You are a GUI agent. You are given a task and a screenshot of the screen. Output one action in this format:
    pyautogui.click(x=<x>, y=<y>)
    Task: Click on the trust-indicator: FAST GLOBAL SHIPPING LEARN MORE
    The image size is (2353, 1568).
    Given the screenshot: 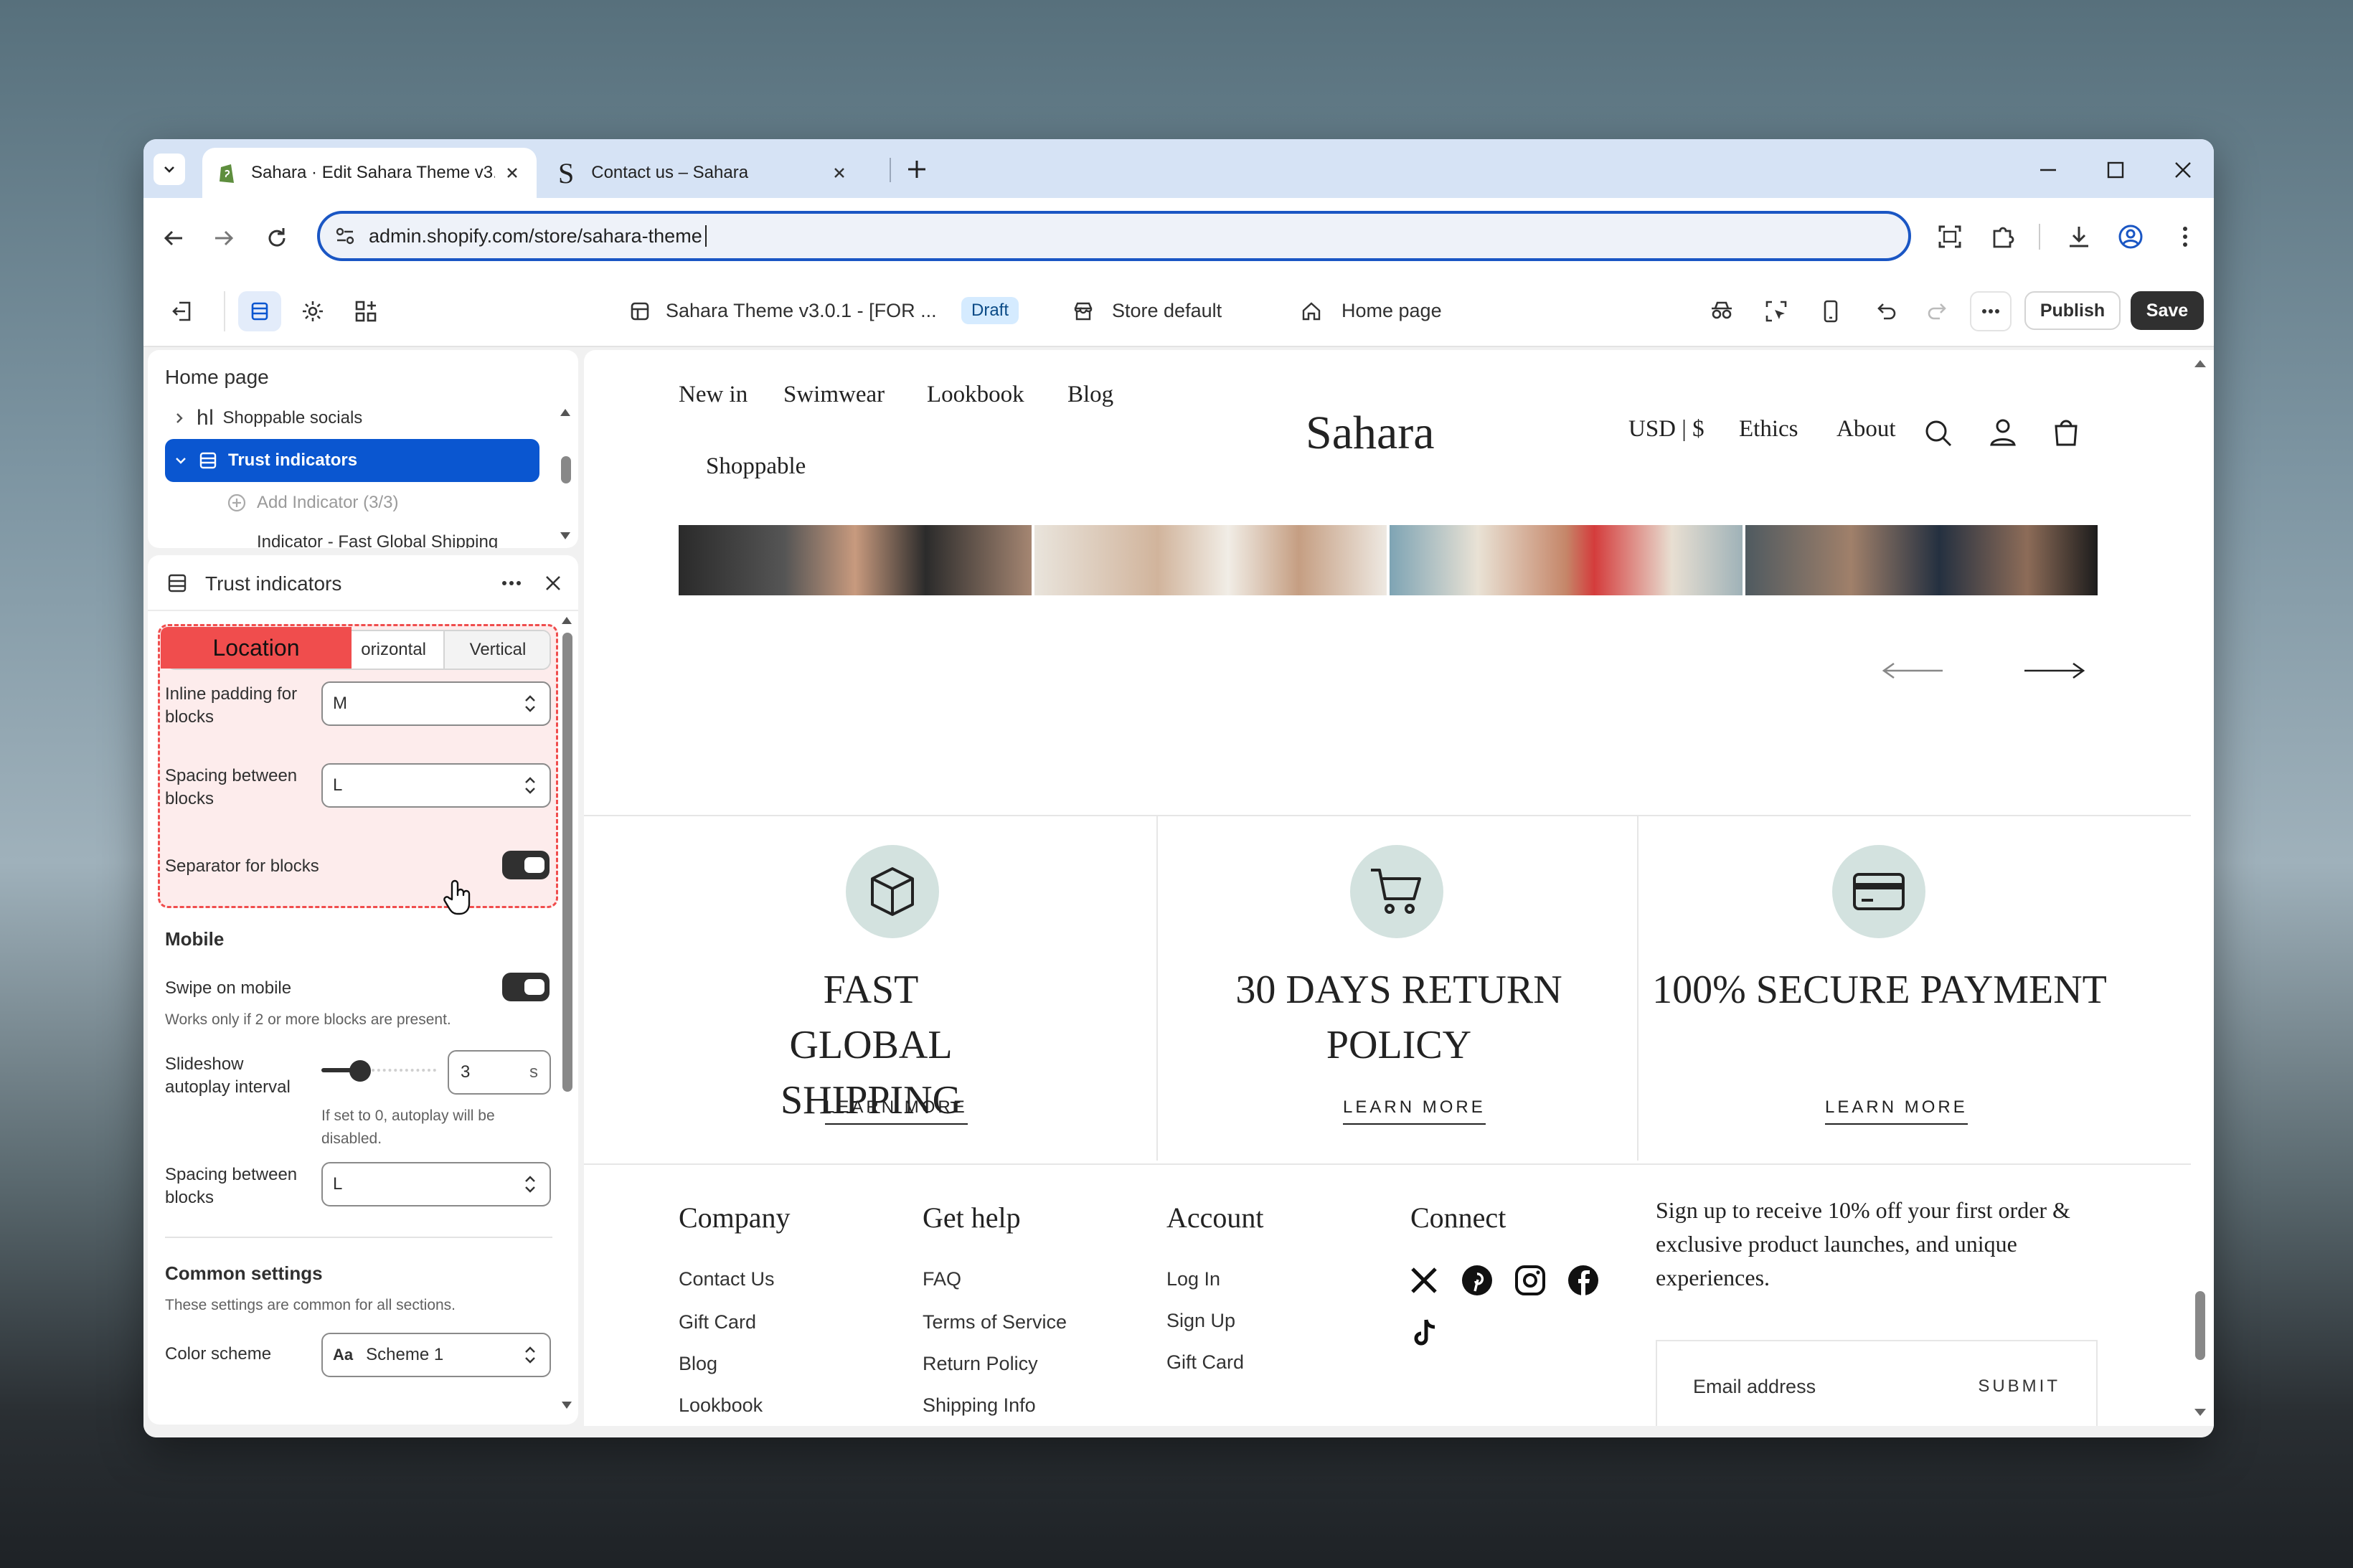 What is the action you would take?
    pyautogui.click(x=871, y=989)
    